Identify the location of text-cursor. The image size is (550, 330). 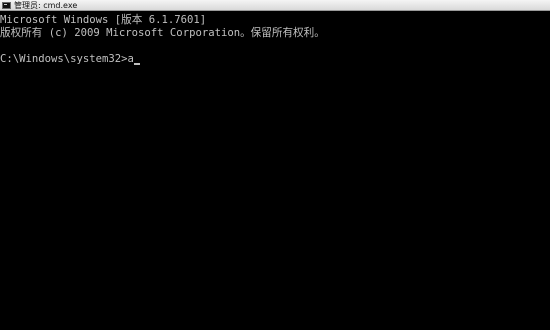
(136, 64).